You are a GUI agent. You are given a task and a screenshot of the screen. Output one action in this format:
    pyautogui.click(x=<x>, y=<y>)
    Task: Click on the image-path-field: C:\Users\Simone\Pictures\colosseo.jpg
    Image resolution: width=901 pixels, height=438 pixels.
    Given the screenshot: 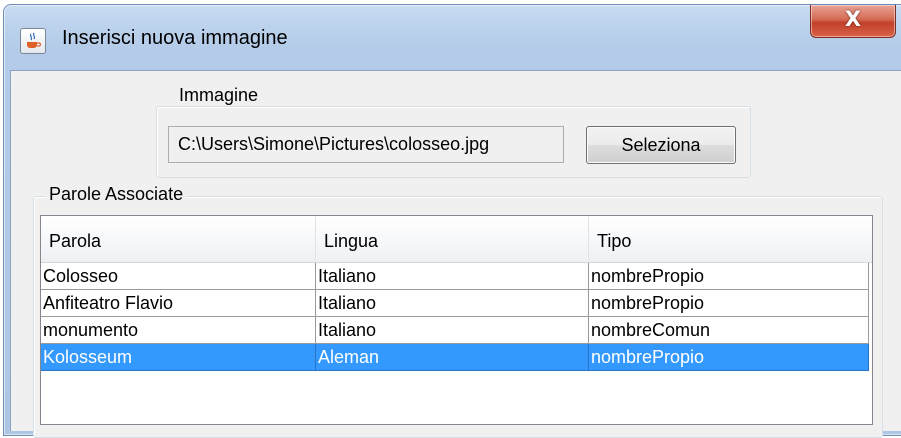 What is the action you would take?
    pyautogui.click(x=366, y=144)
    